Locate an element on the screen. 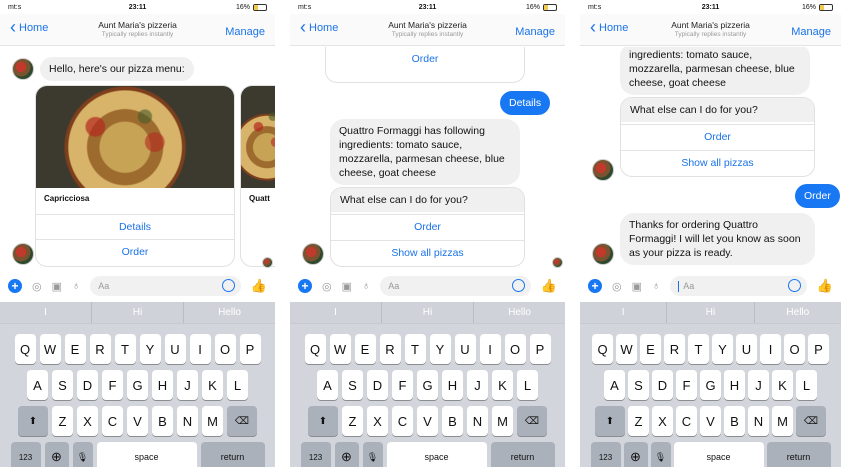 Image resolution: width=841 pixels, height=467 pixels. key: R is located at coordinates (674, 349).